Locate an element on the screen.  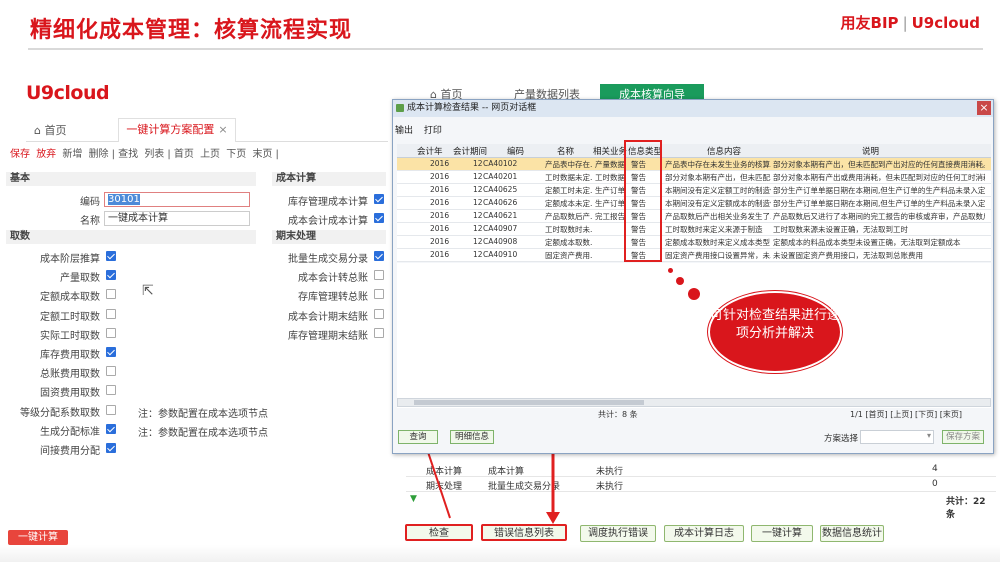
home-tab: ⌂ 首页 is located at coordinates (50, 130).